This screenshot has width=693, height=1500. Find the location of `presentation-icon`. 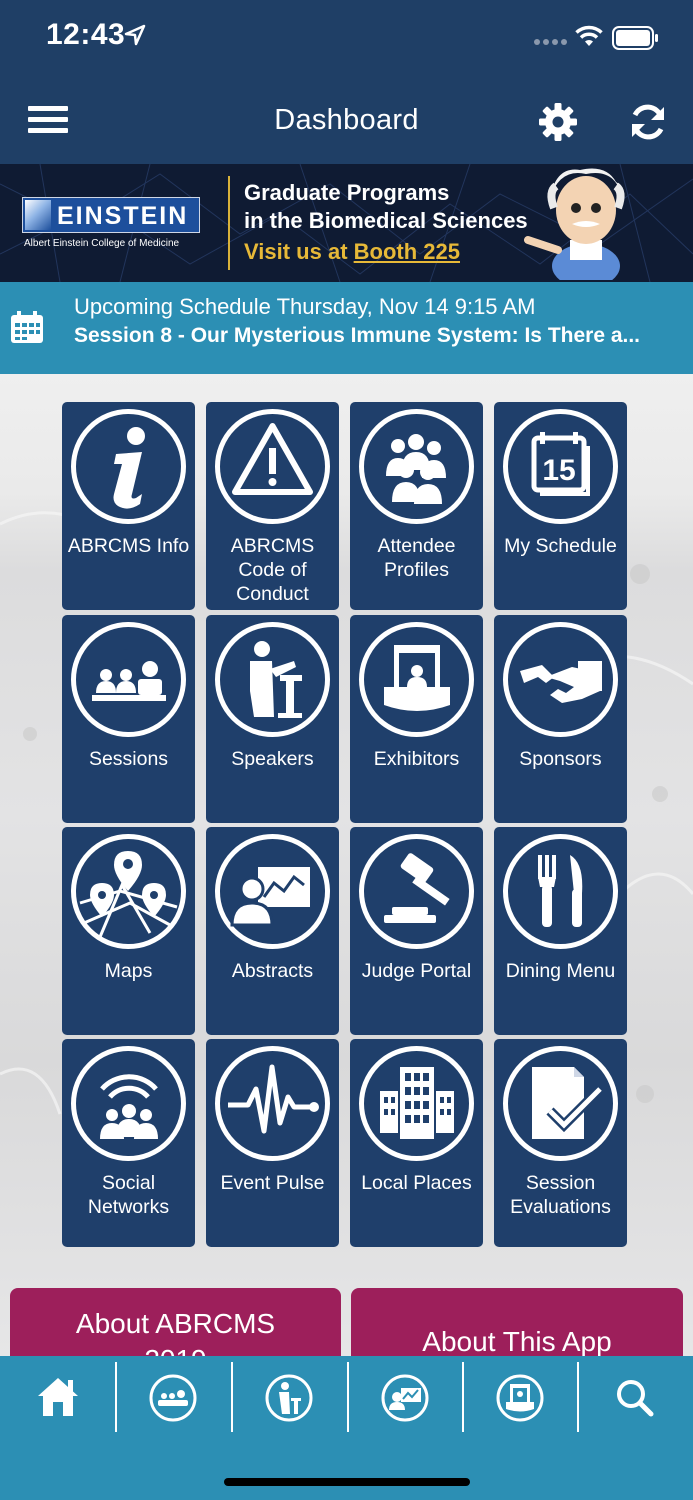

presentation-icon is located at coordinates (272, 891).